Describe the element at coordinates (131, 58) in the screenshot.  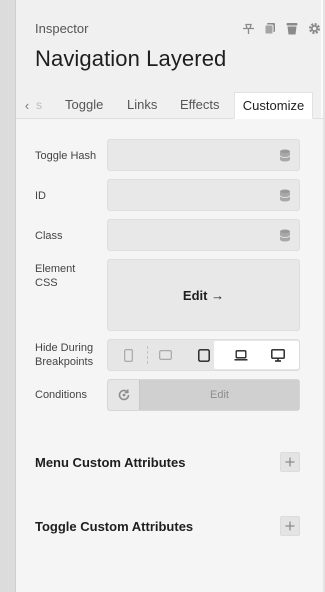
I see `page-title: Navigation Layered` at that location.